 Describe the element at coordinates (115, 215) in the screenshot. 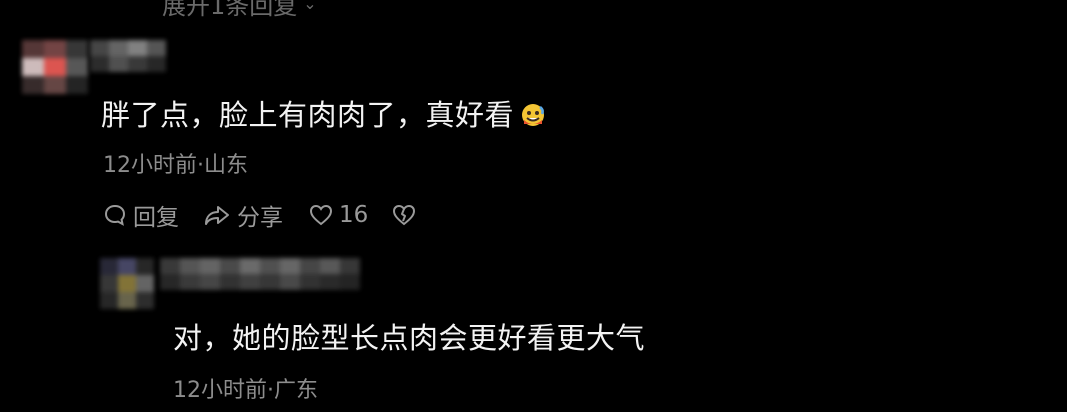

I see `comment-bubble-icon` at that location.